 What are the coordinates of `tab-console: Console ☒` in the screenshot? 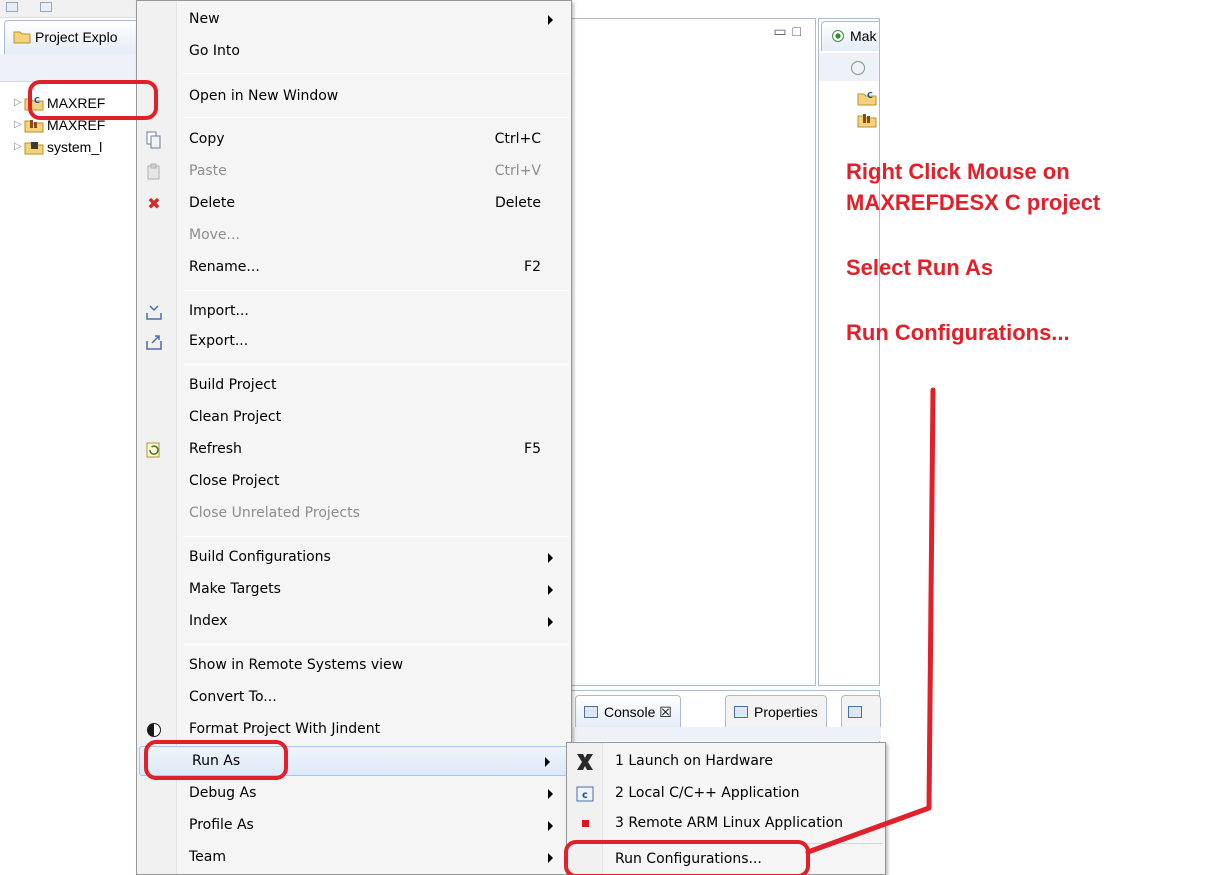 It's located at (628, 711).